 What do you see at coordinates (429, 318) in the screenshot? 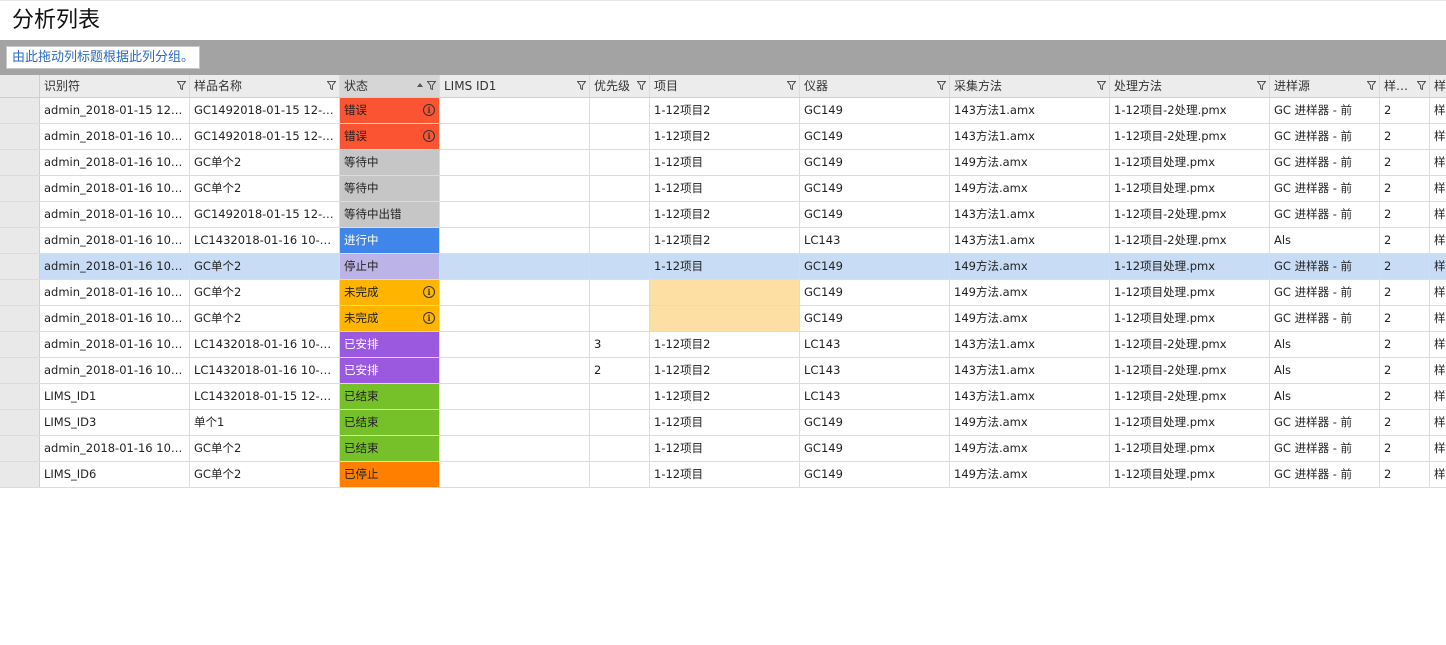
I see `info-icon: i` at bounding box center [429, 318].